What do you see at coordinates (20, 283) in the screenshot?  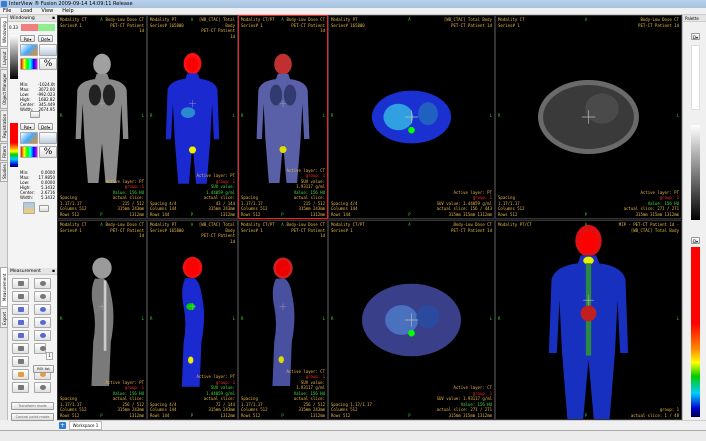 I see `open-icon` at bounding box center [20, 283].